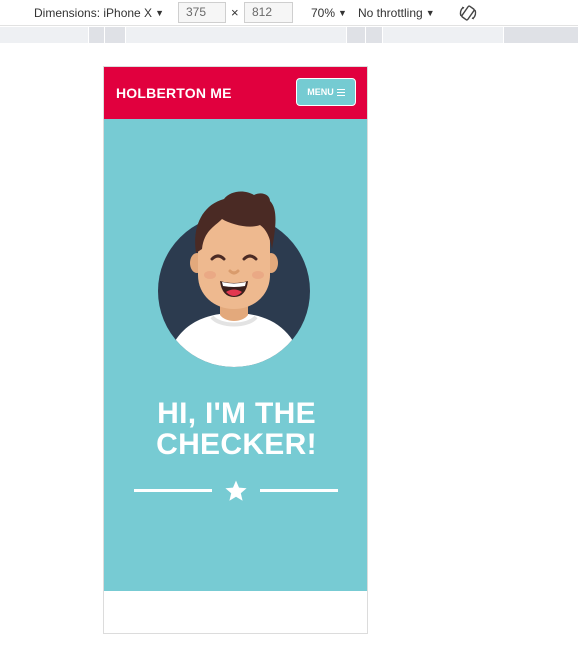 This screenshot has height=648, width=578. I want to click on divider-line-left, so click(173, 490).